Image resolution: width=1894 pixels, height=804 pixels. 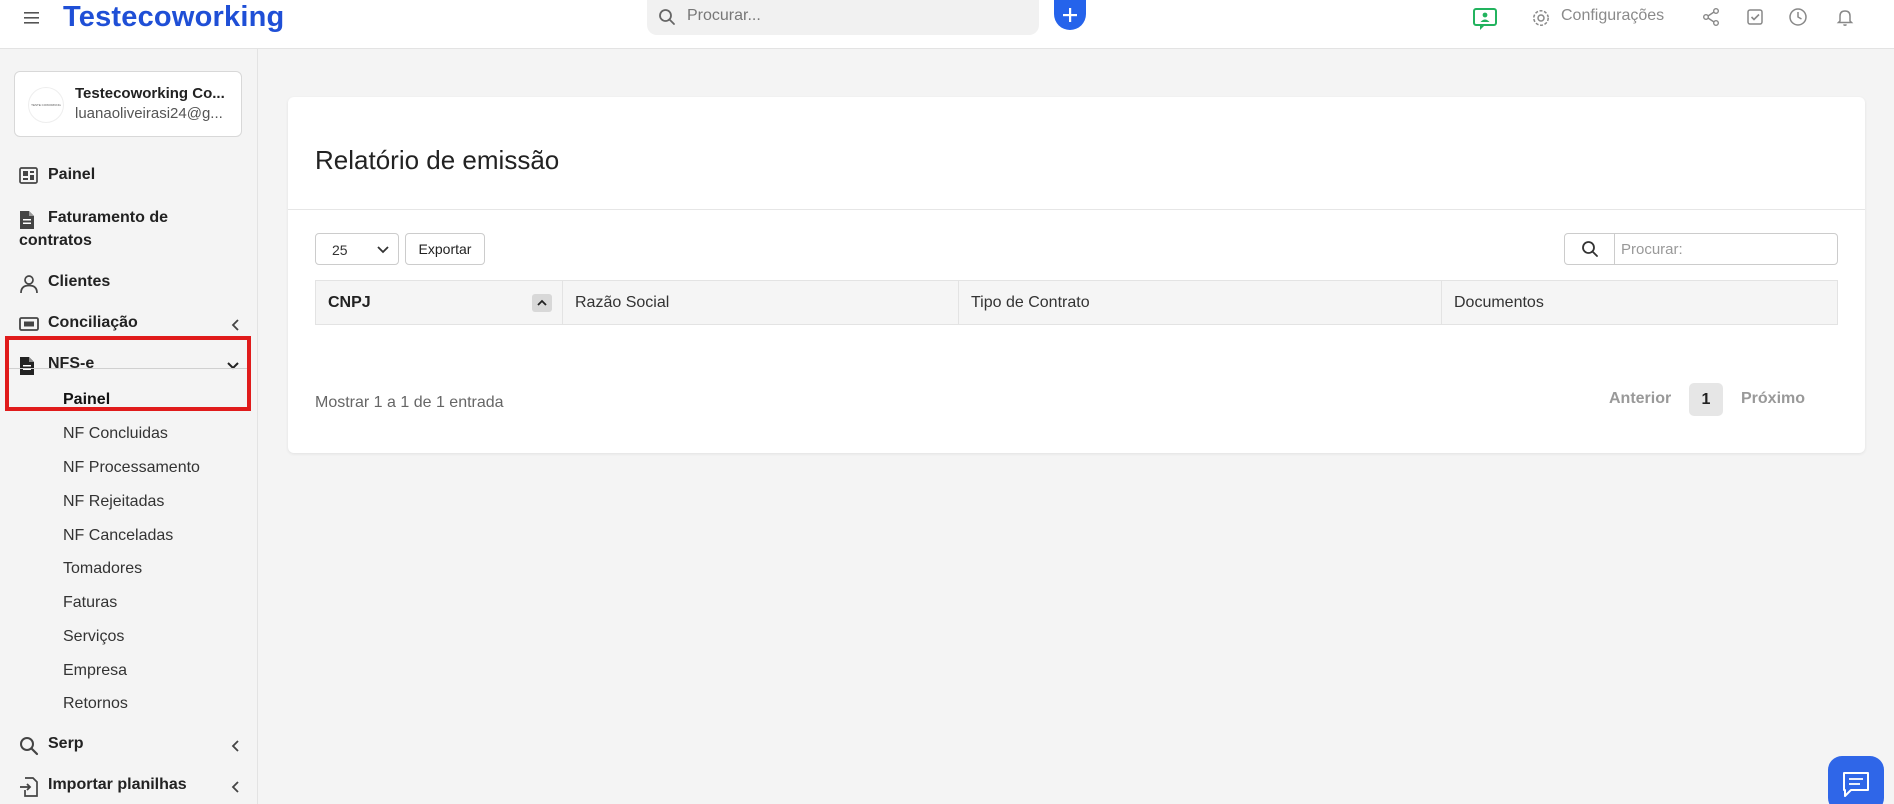 I want to click on sidebar-subitem-nf-concluidas: NF Concluidas, so click(x=115, y=434).